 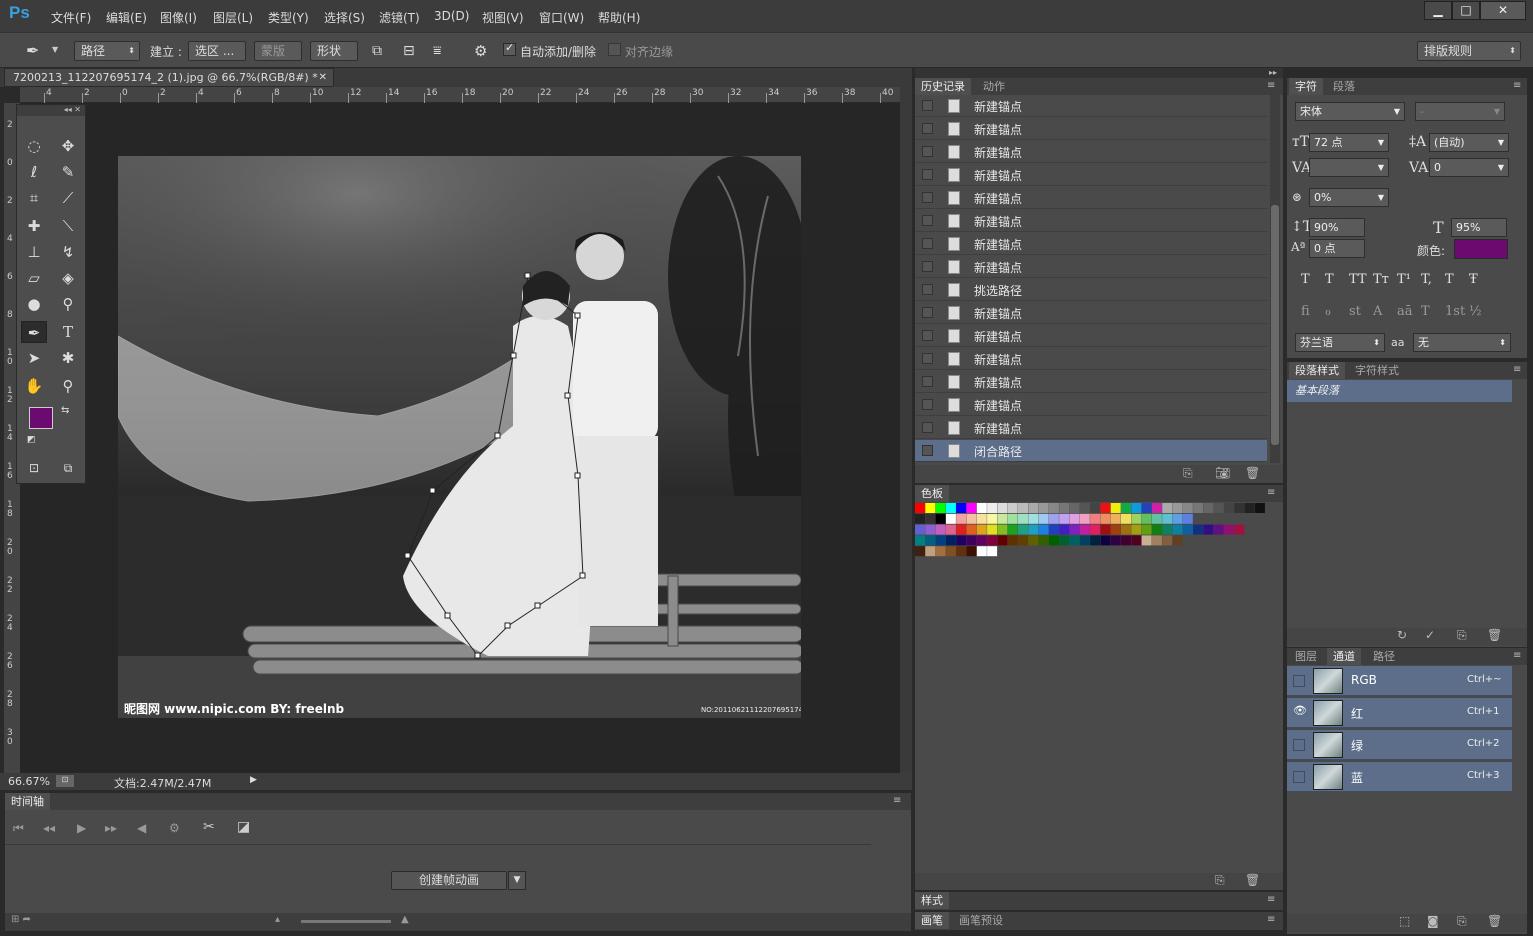 What do you see at coordinates (1328, 311) in the screenshot?
I see `opentype-button: ℴ` at bounding box center [1328, 311].